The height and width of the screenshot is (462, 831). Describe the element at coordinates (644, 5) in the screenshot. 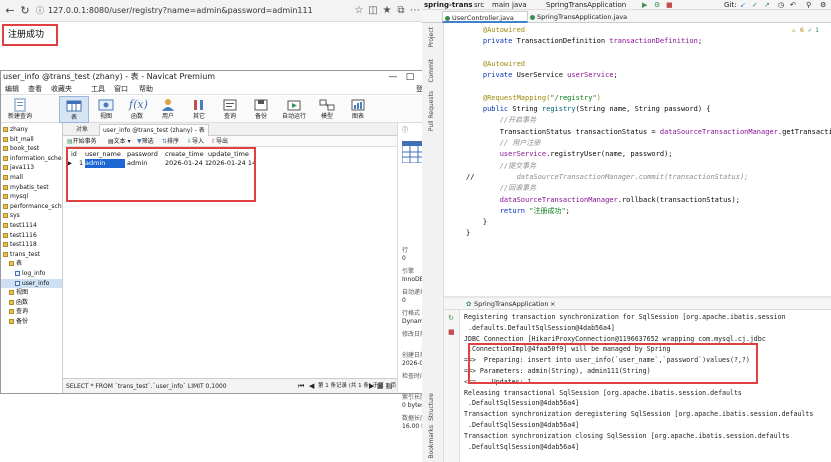

I see `run-icon: ▶` at that location.